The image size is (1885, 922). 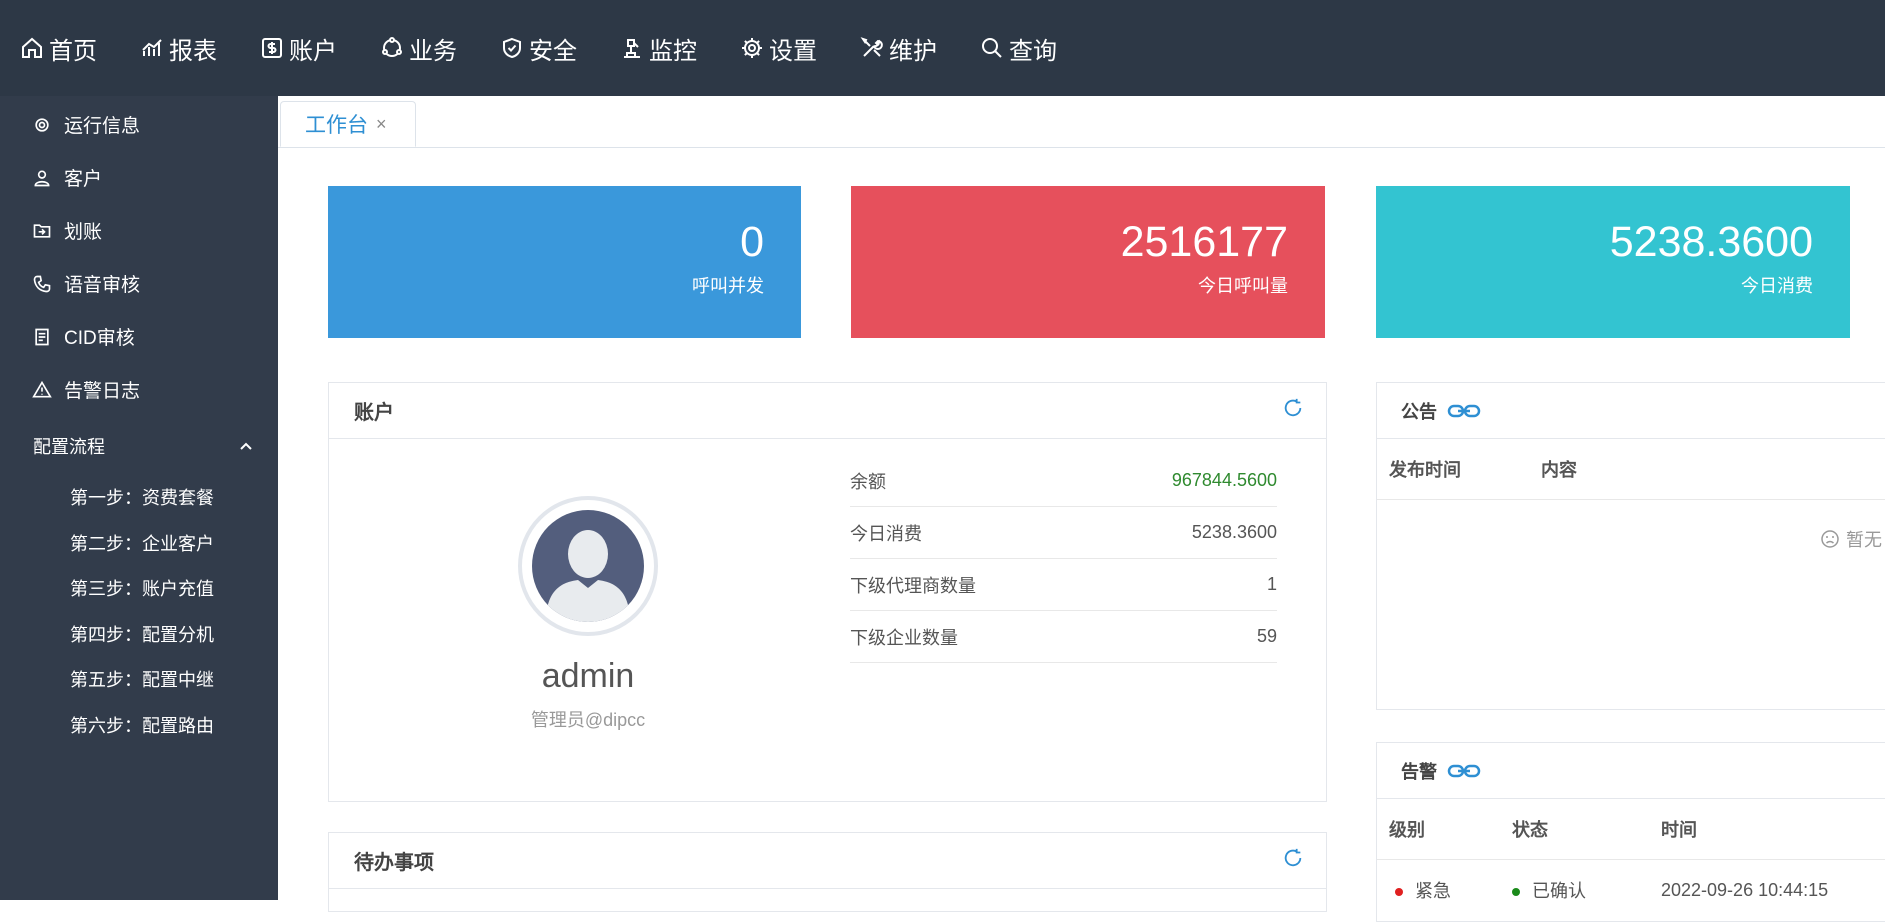 What do you see at coordinates (313, 51) in the screenshot?
I see `nav-label: 账户` at bounding box center [313, 51].